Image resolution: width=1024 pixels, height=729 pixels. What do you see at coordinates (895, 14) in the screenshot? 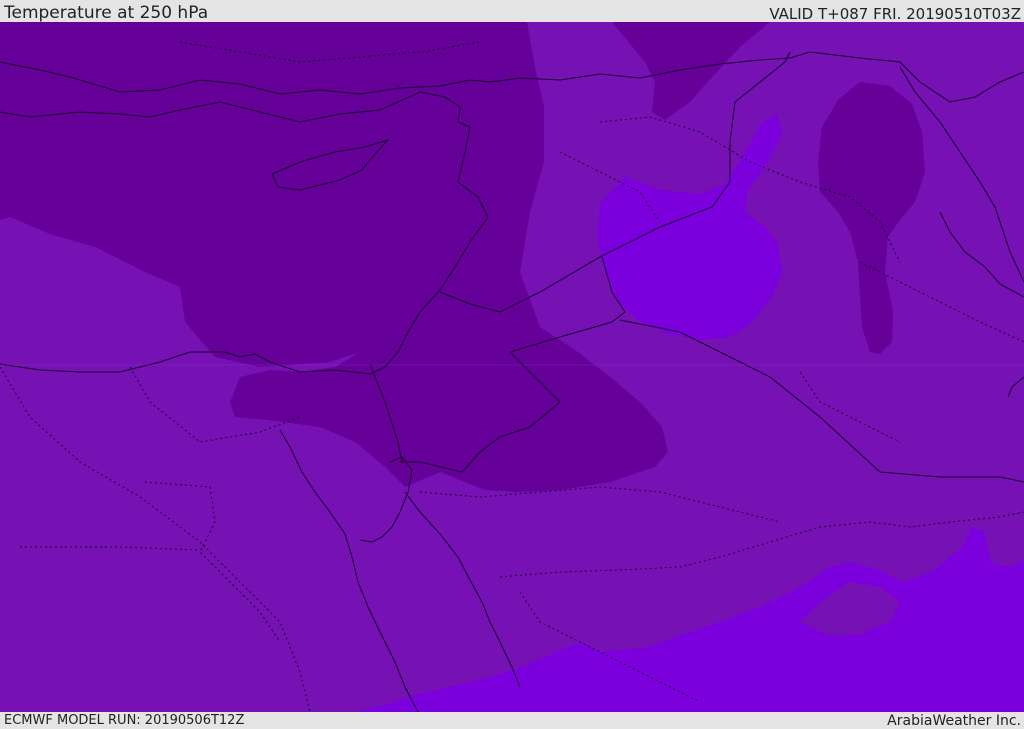
I see `valid-time-label: VALID T+087 FRI. 20190510T03Z` at bounding box center [895, 14].